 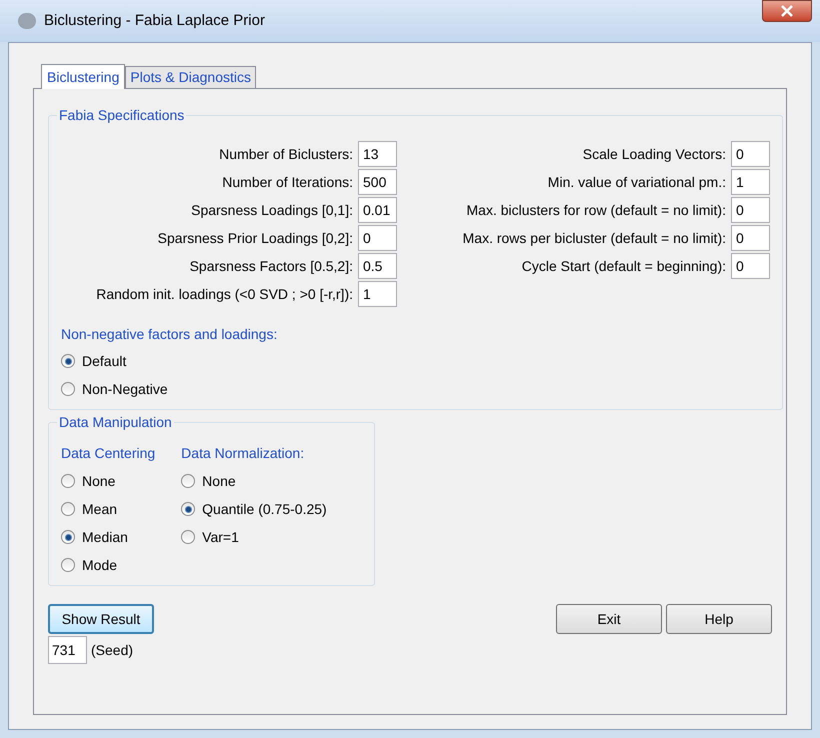 What do you see at coordinates (154, 20) in the screenshot?
I see `window-title: Biclustering - Fabia Laplace Prior` at bounding box center [154, 20].